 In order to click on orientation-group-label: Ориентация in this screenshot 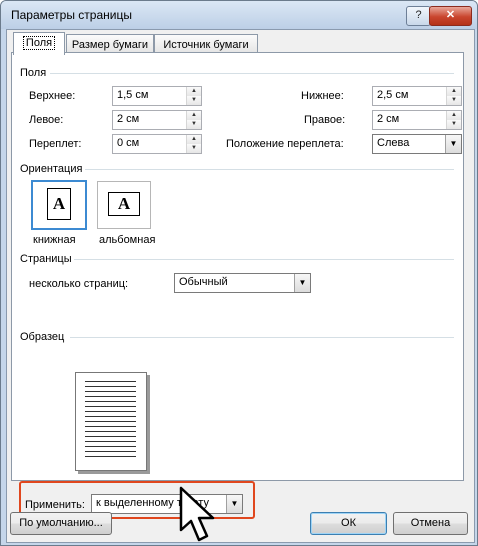, I will do `click(51, 169)`.